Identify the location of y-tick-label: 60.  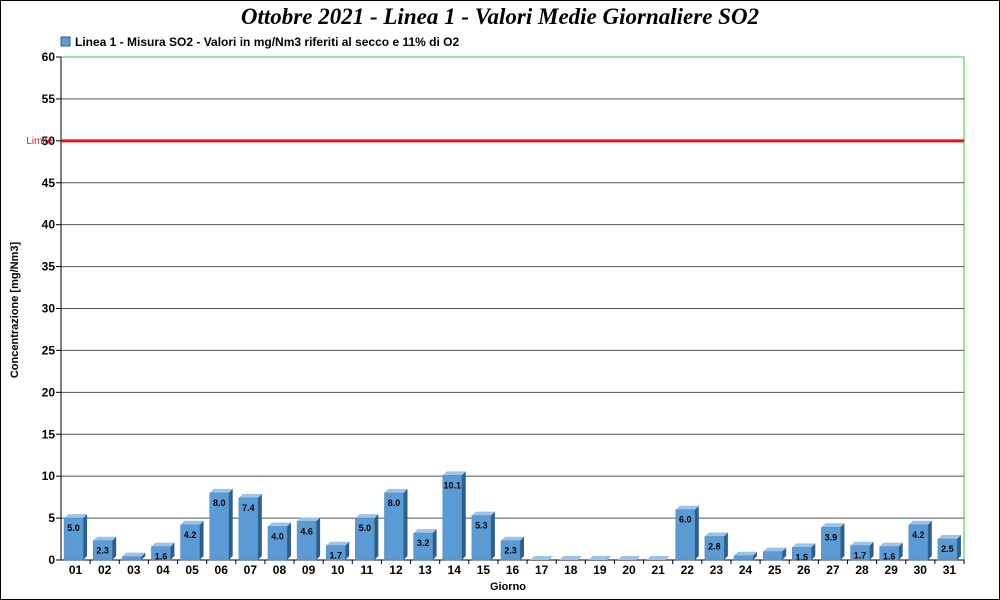
(49, 57).